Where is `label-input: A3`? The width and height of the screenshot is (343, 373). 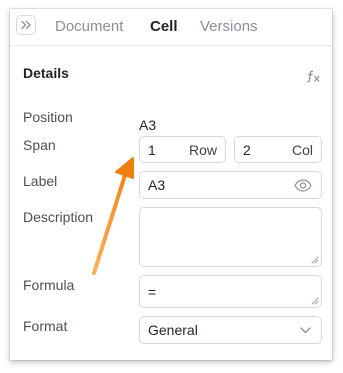 label-input: A3 is located at coordinates (230, 185).